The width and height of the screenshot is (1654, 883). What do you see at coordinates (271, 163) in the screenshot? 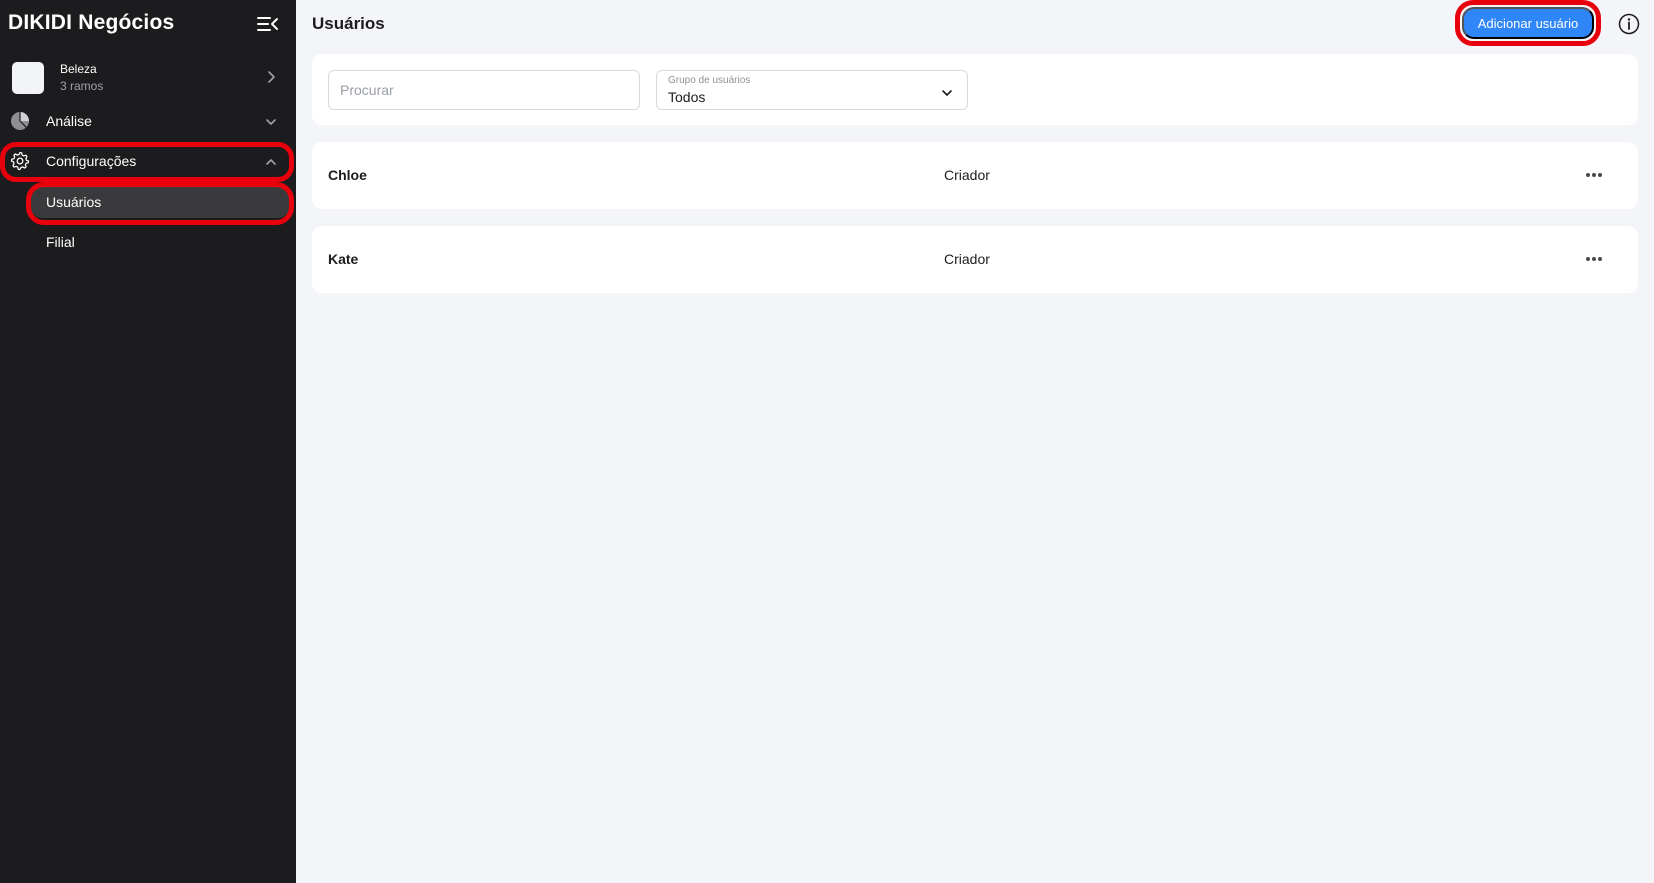
I see `chevron-up-icon` at bounding box center [271, 163].